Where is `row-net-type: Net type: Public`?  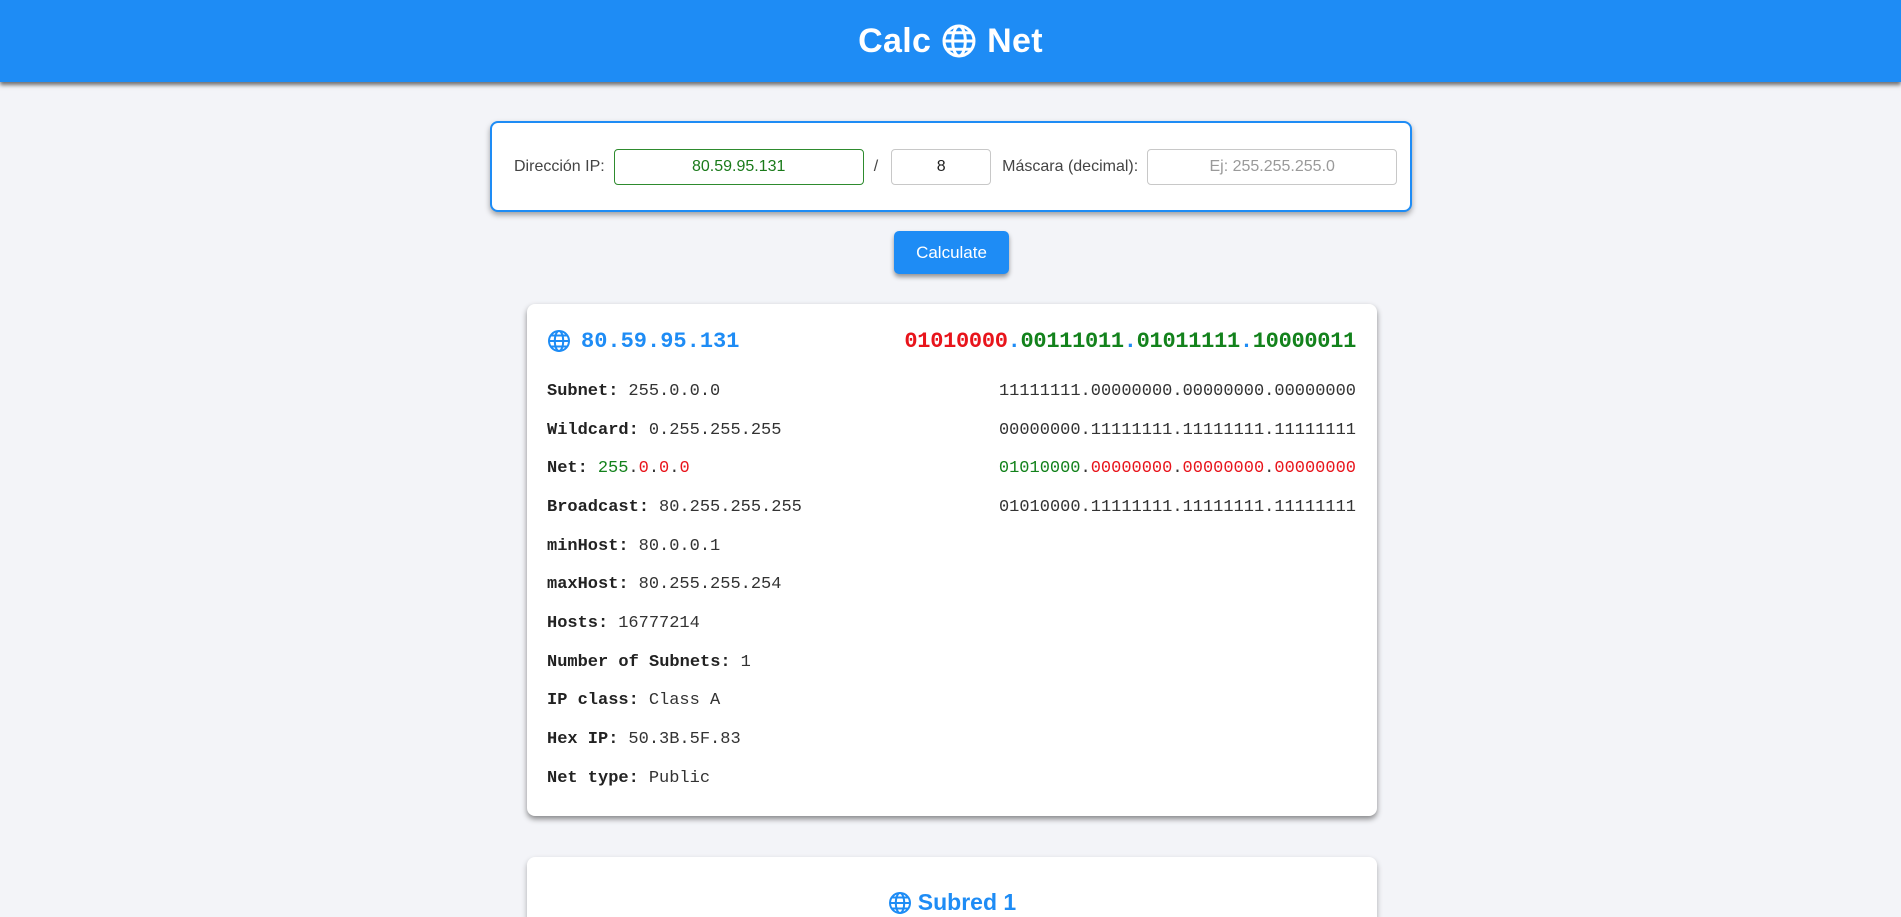 row-net-type: Net type: Public is located at coordinates (757, 778).